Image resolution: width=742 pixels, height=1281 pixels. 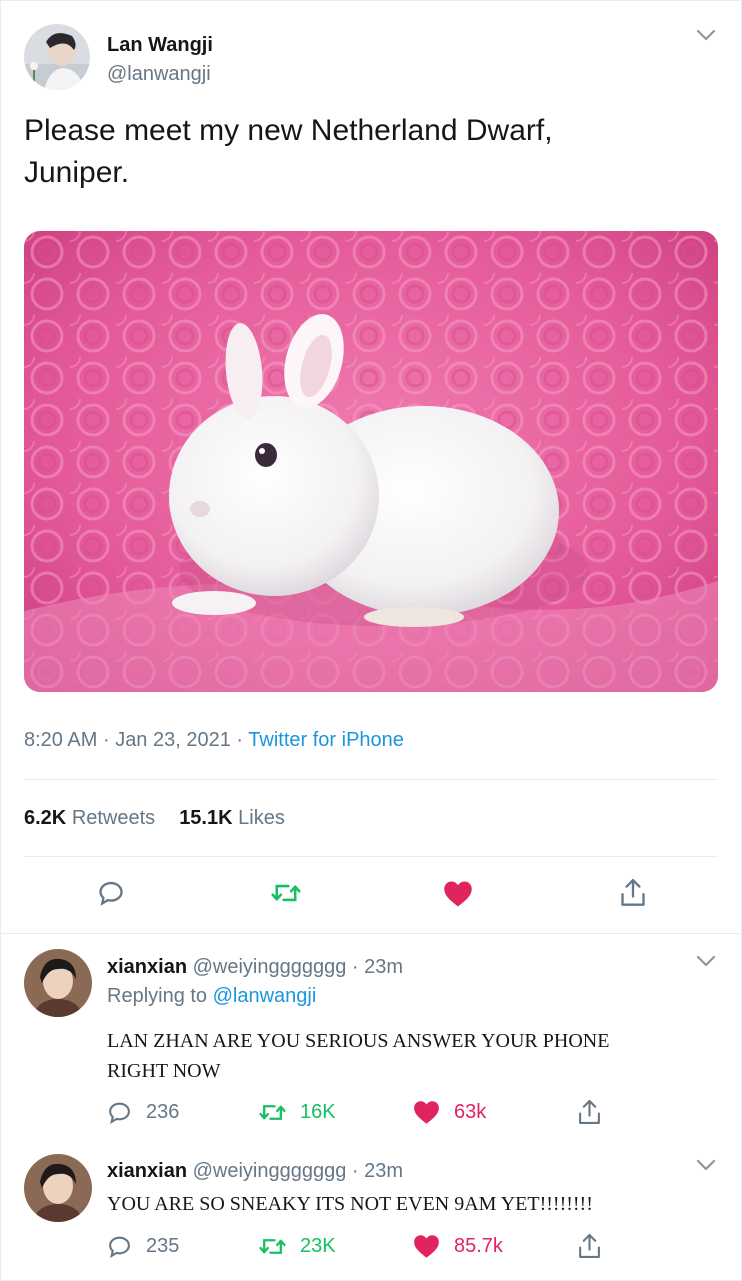 I want to click on reply-like-action: 85.7k, so click(x=458, y=1246).